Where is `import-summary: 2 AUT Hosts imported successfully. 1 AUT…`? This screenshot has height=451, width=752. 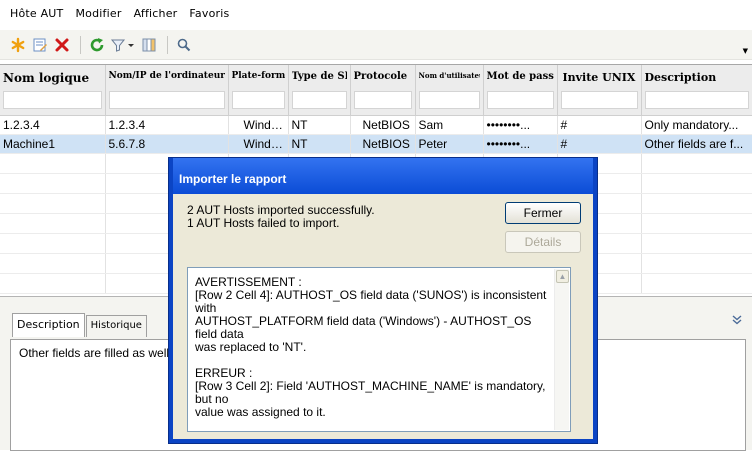 import-summary: 2 AUT Hosts imported successfully. 1 AUT… is located at coordinates (281, 217).